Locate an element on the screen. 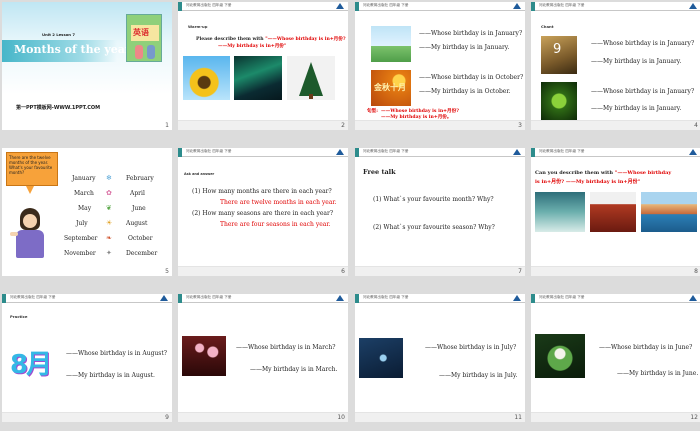 The width and height of the screenshot is (700, 431). prompt-line-2: is in+月份? ——My birthday is in+月份" is located at coordinates (588, 182).